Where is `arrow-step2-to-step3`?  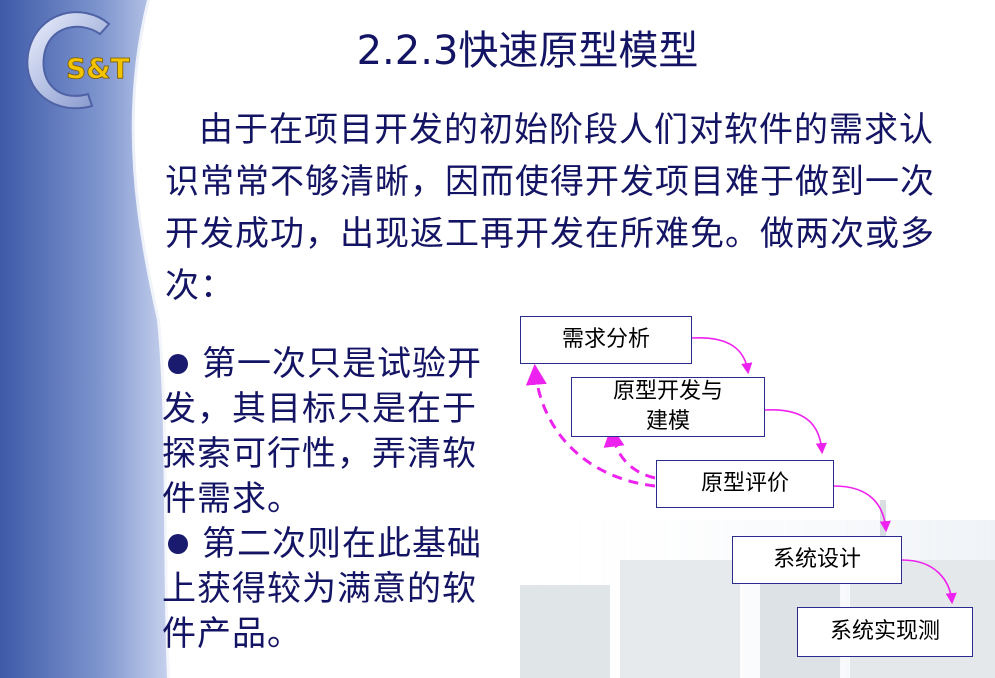
arrow-step2-to-step3 is located at coordinates (795, 432).